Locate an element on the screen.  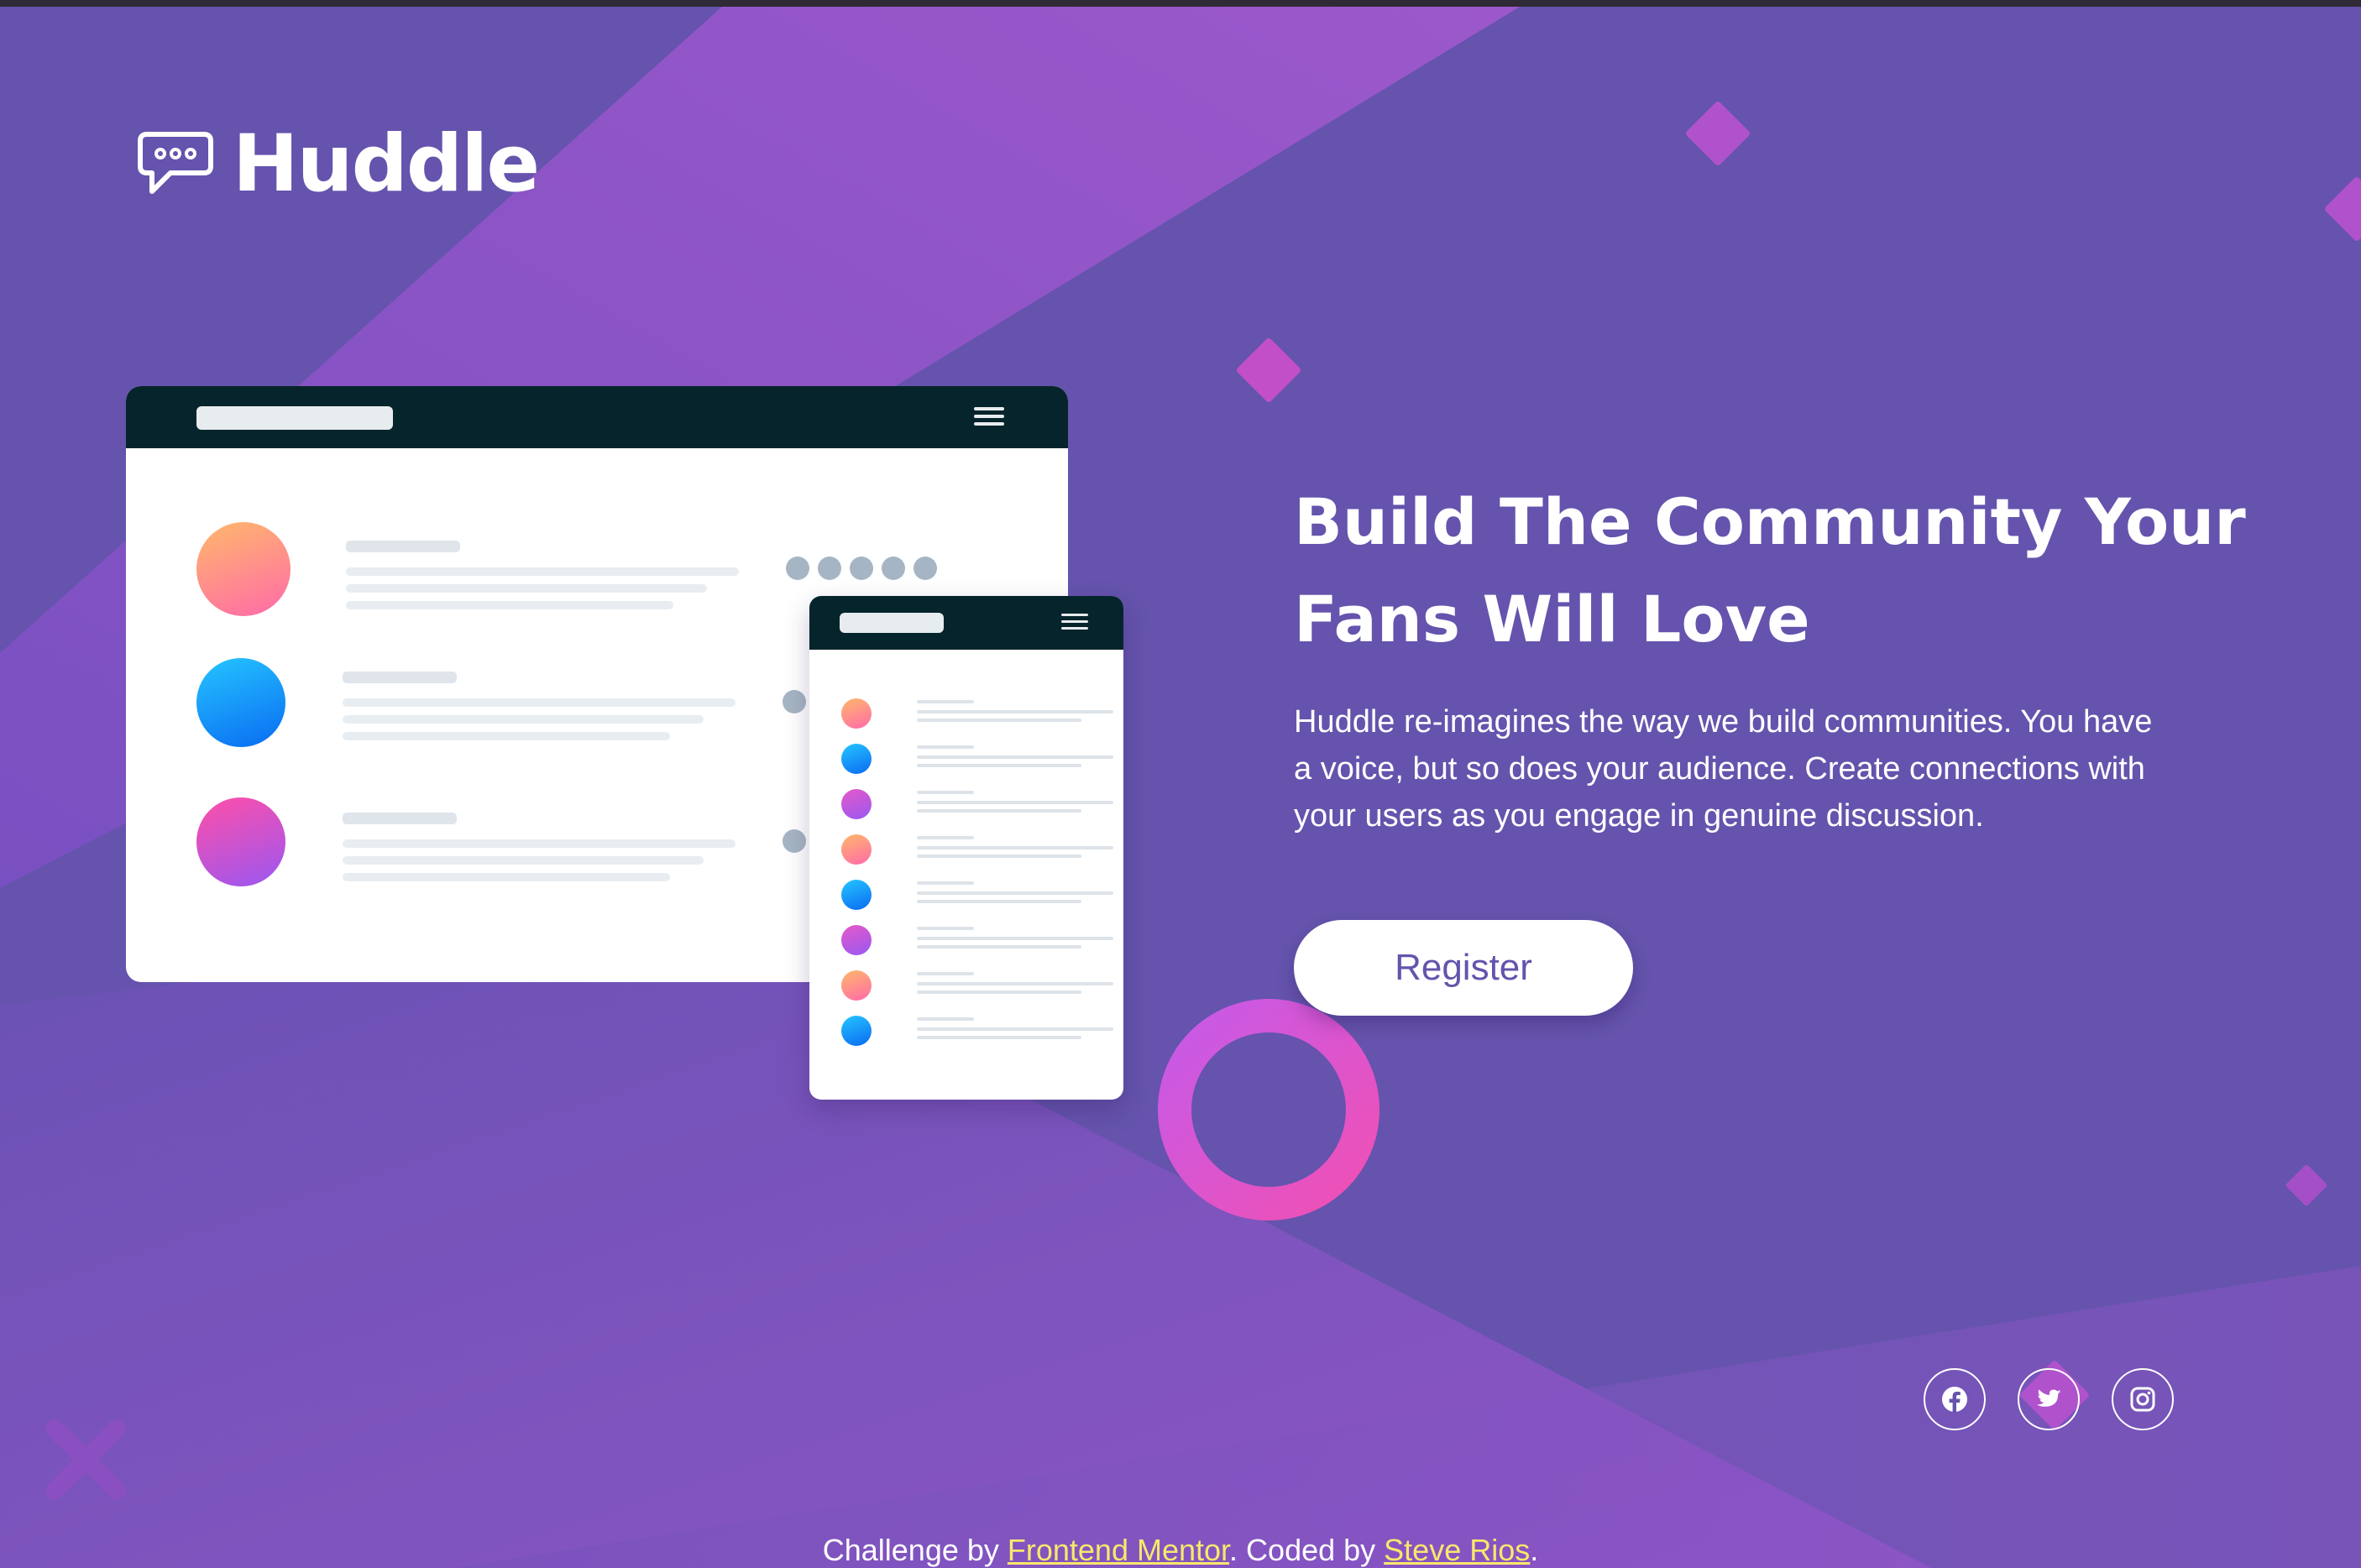
illustration-mobile-mockup is located at coordinates (966, 848).